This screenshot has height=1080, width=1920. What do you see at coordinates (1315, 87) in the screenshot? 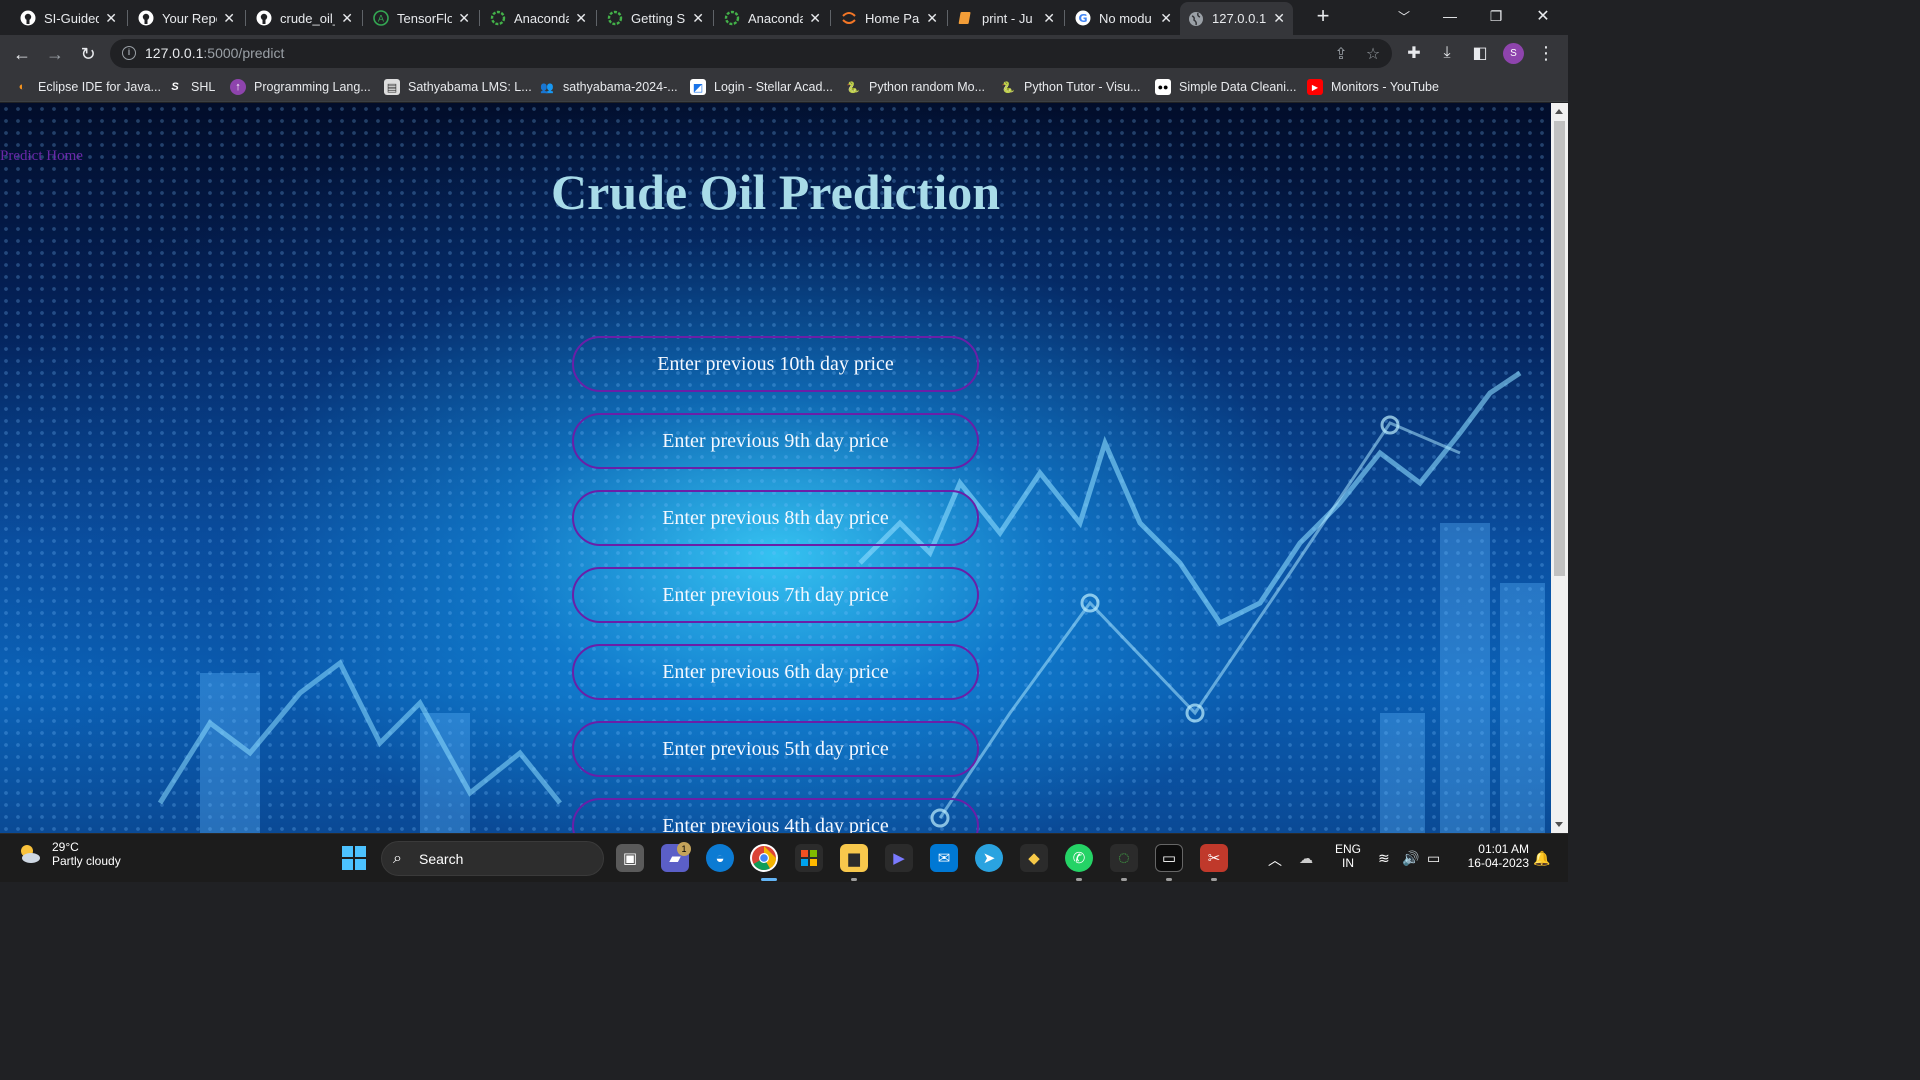
I see `youtube-icon: ▶` at bounding box center [1315, 87].